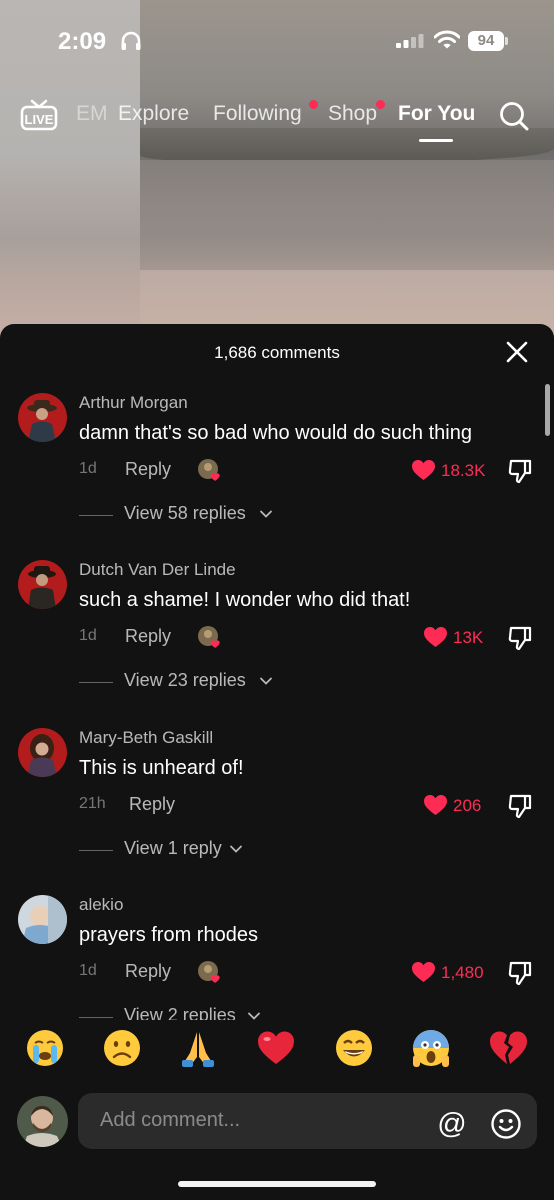 The image size is (554, 1200). I want to click on comment-username: Dutch Van Der Linde, so click(157, 570).